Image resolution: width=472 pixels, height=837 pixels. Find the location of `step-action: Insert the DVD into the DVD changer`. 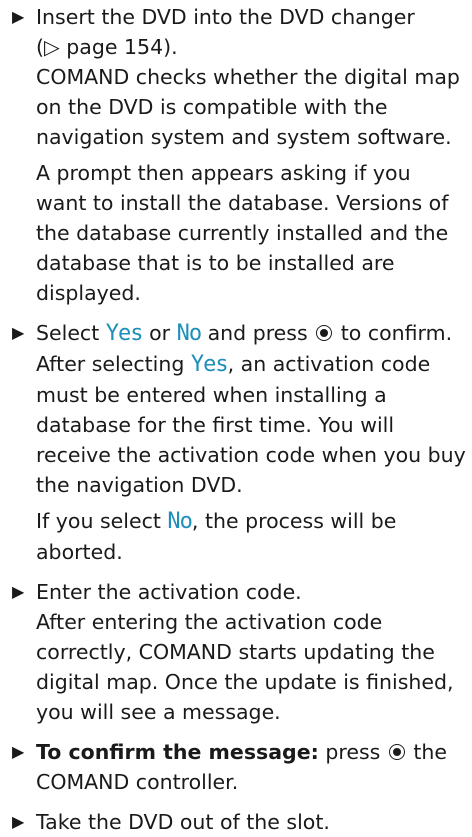

step-action: Insert the DVD into the DVD changer is located at coordinates (225, 17).